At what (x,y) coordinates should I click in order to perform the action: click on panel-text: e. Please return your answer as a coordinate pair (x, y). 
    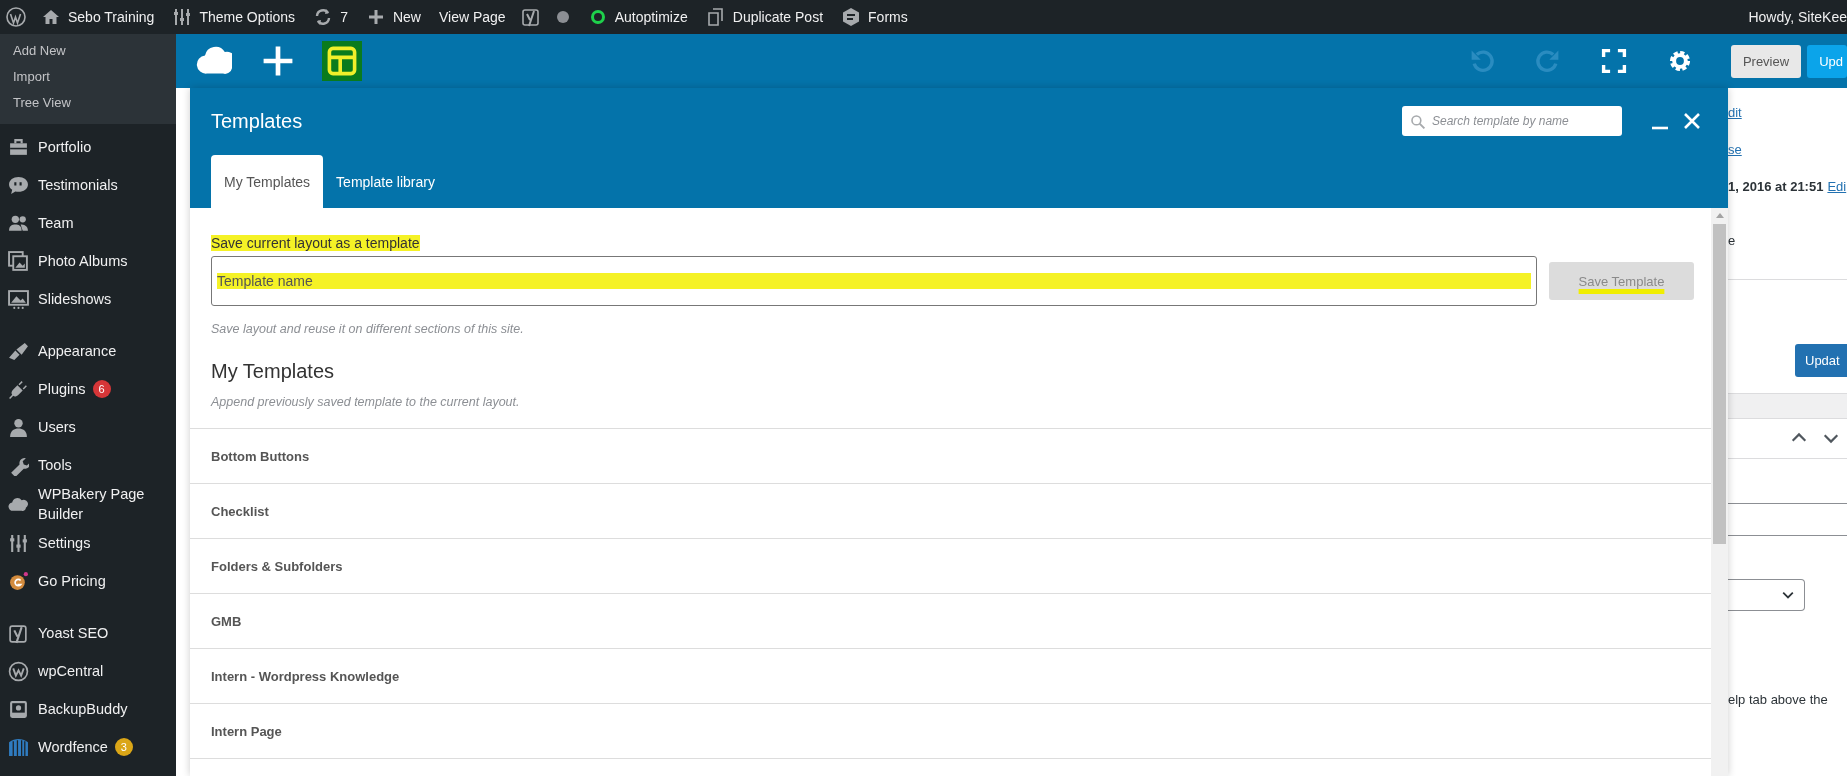
    Looking at the image, I should click on (1732, 240).